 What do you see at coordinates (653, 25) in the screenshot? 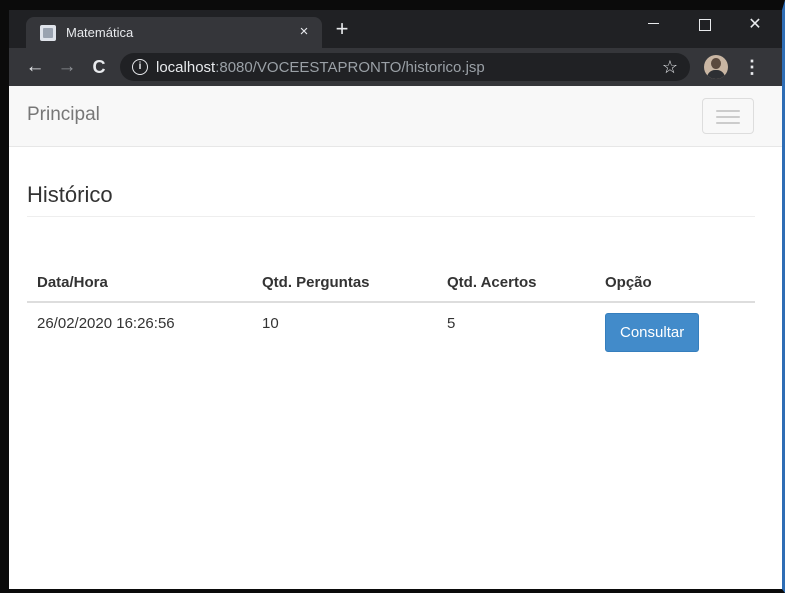
I see `minimize-icon` at bounding box center [653, 25].